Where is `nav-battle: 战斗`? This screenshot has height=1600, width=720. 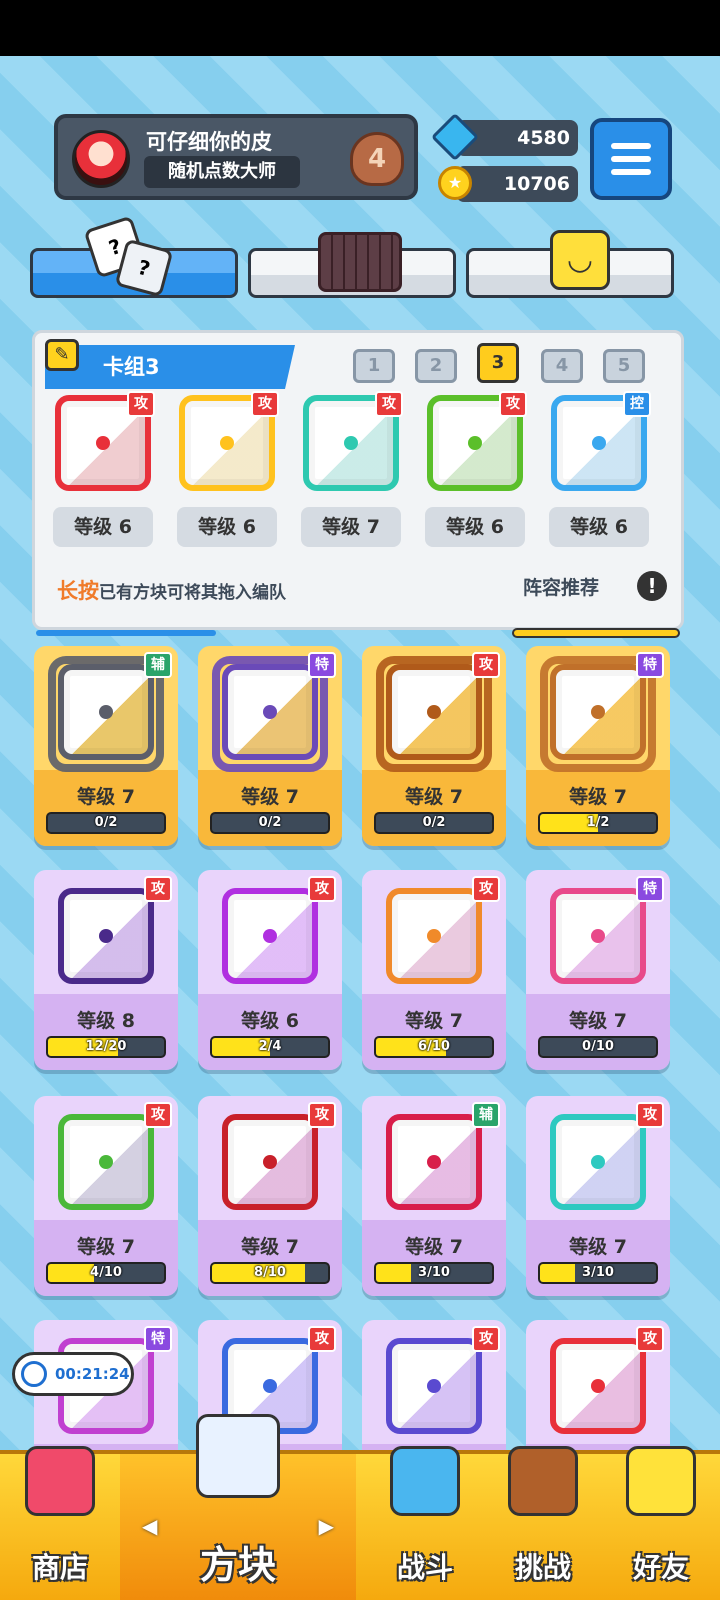 nav-battle: 战斗 is located at coordinates (425, 1523).